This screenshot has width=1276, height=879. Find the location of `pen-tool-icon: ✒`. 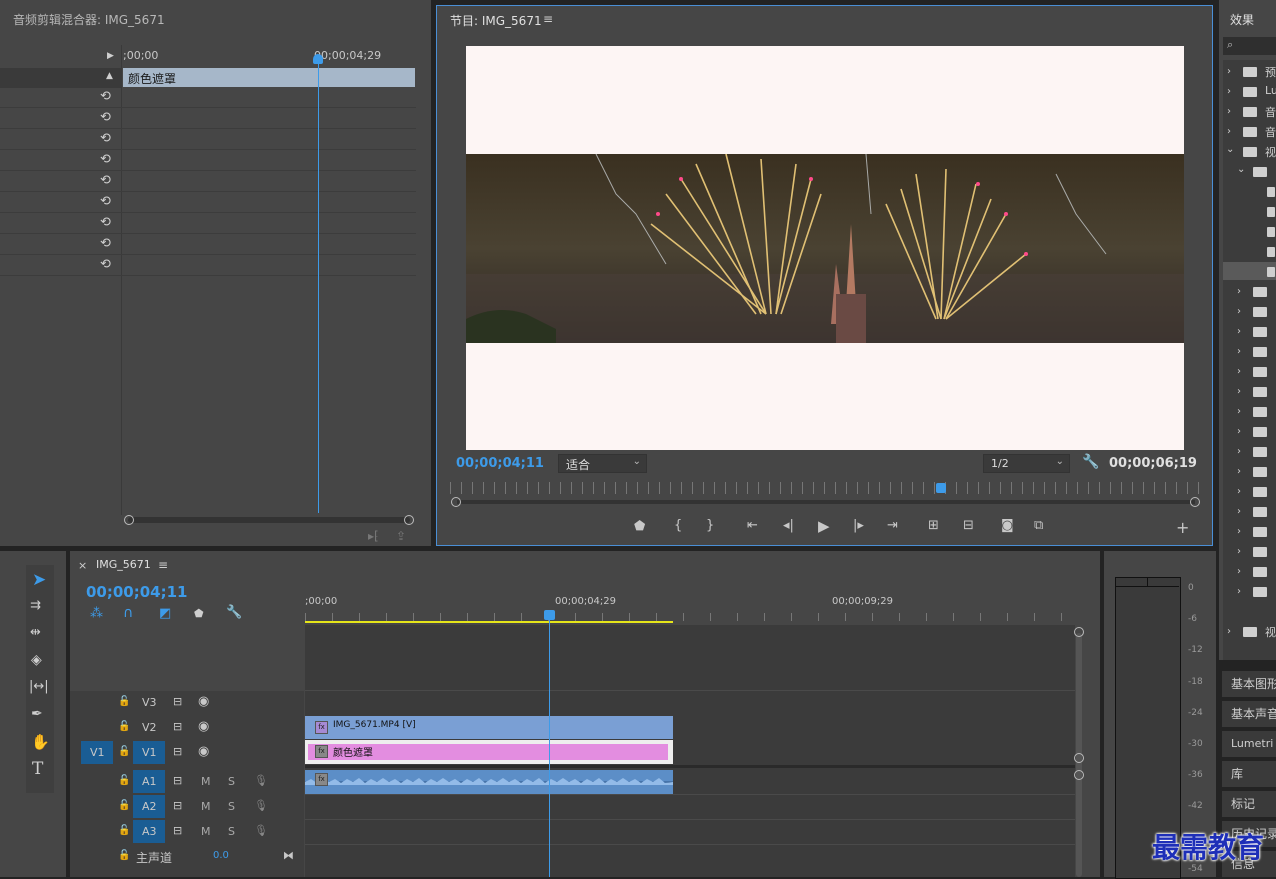

pen-tool-icon: ✒ is located at coordinates (37, 714).